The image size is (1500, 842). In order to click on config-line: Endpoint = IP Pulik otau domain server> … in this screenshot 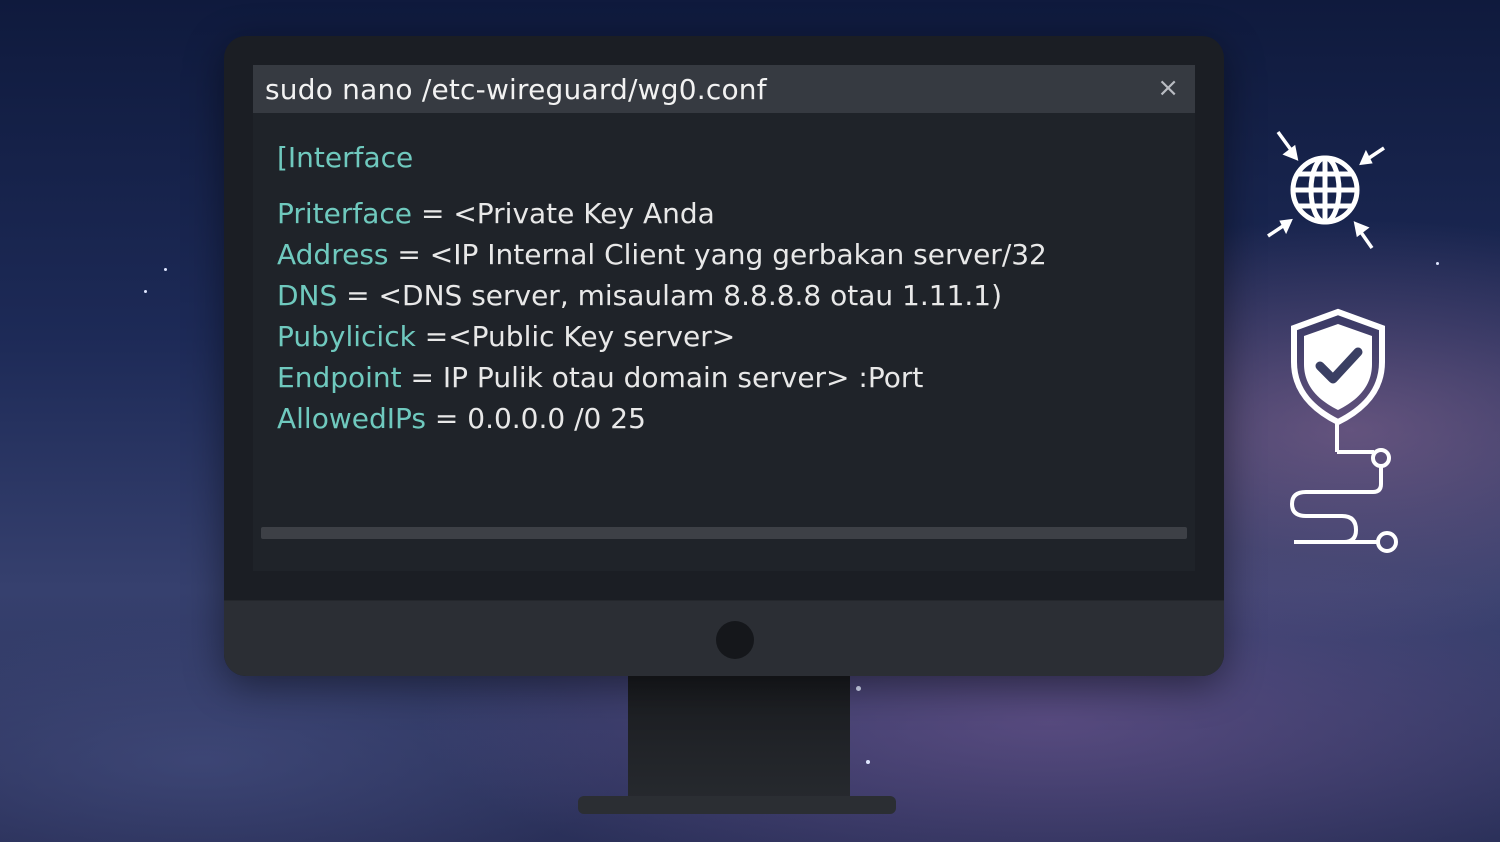, I will do `click(726, 381)`.